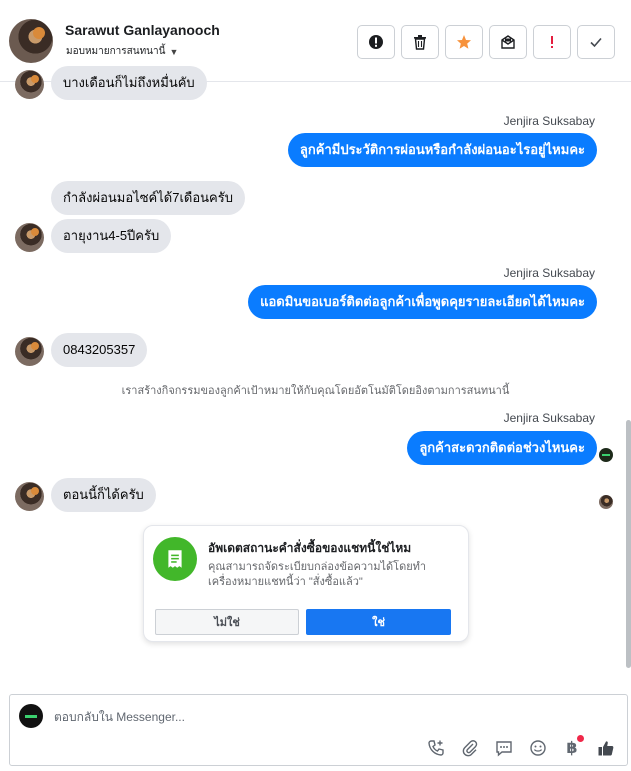 The width and height of the screenshot is (631, 771). Describe the element at coordinates (31, 716) in the screenshot. I see `page-avatar` at that location.